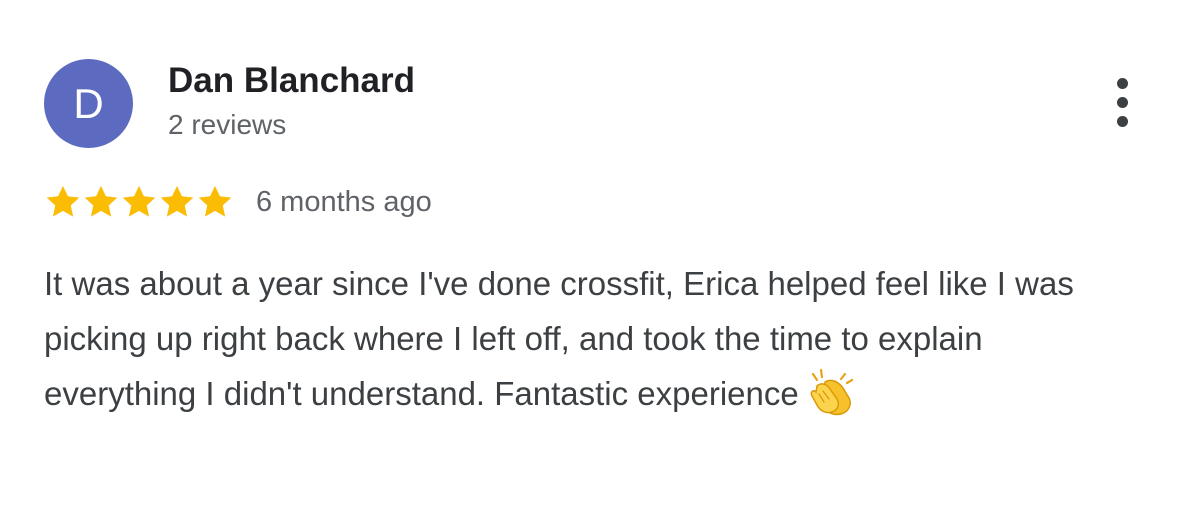 Image resolution: width=1200 pixels, height=509 pixels. I want to click on review-time: 6 months ago, so click(344, 202).